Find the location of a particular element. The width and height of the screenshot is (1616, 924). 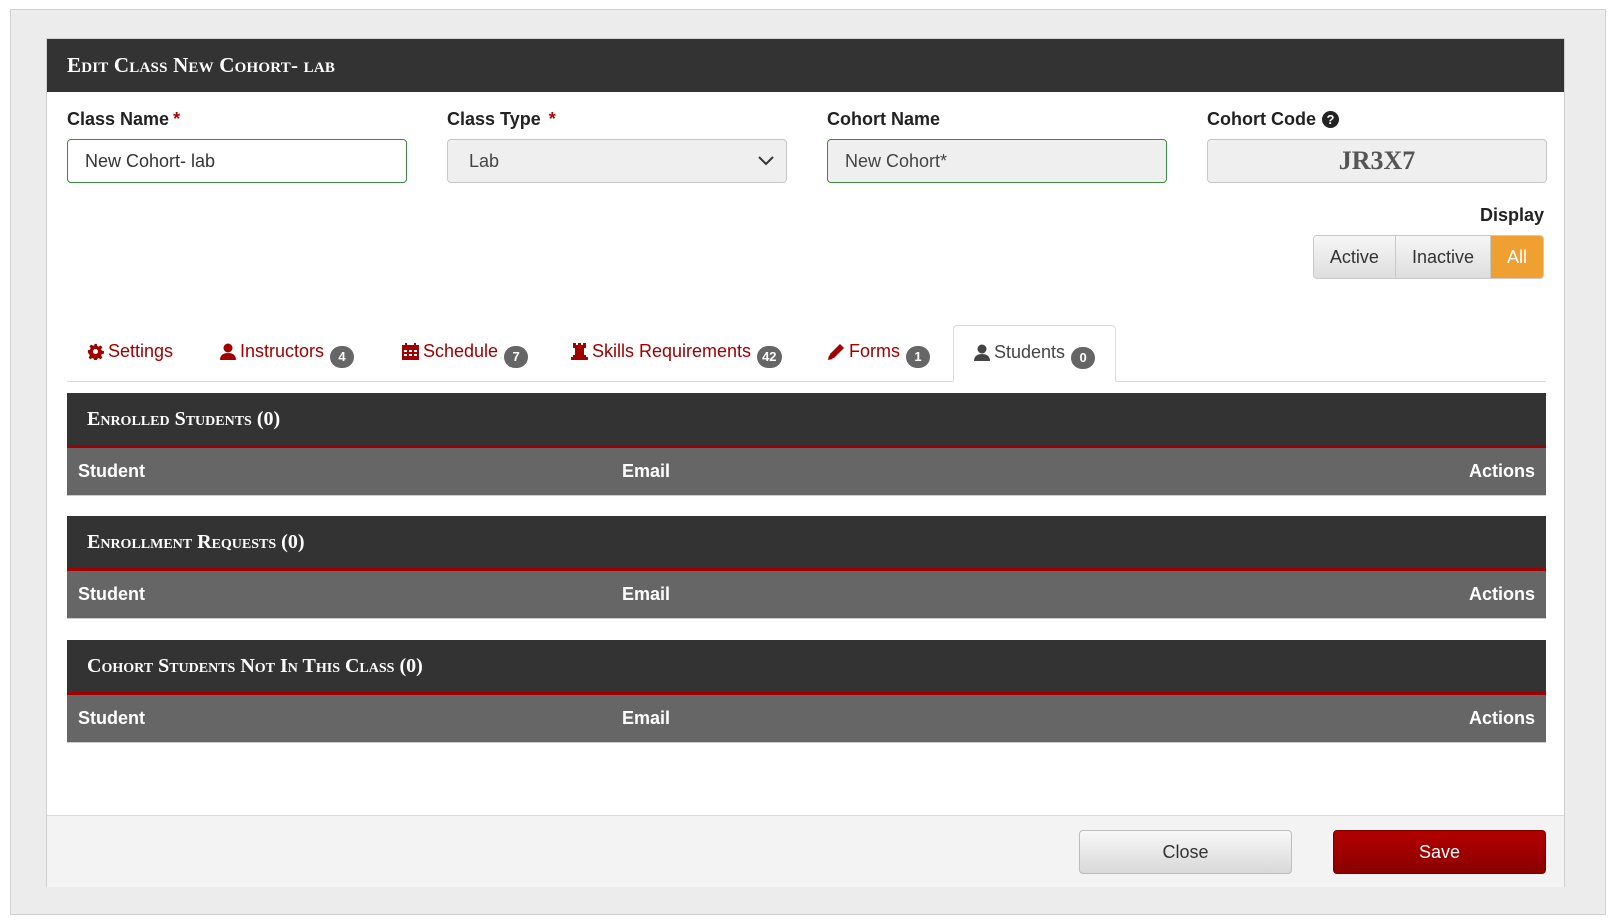

forms-count-badge: 1 is located at coordinates (918, 357).